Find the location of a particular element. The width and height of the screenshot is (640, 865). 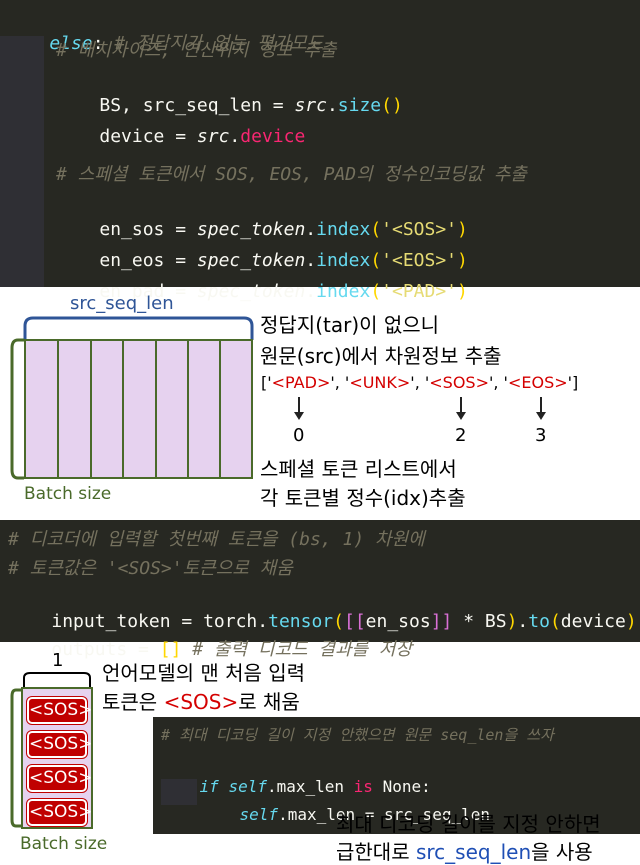

token-sos: <SOS> is located at coordinates (459, 382).